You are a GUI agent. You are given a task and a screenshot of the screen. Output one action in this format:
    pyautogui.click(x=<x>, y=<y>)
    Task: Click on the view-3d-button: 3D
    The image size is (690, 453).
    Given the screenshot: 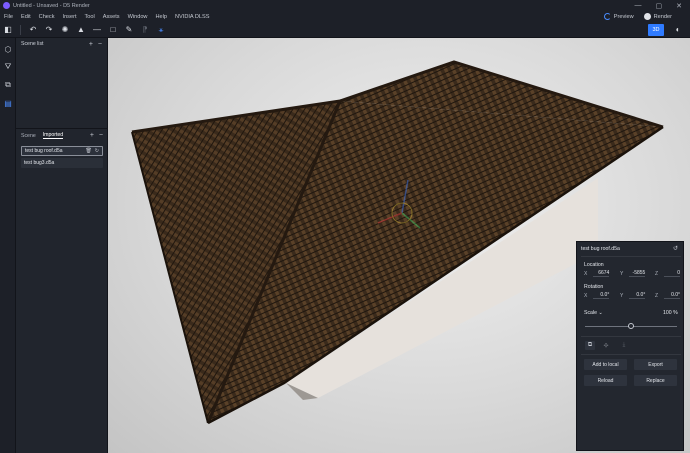 What is the action you would take?
    pyautogui.click(x=656, y=29)
    